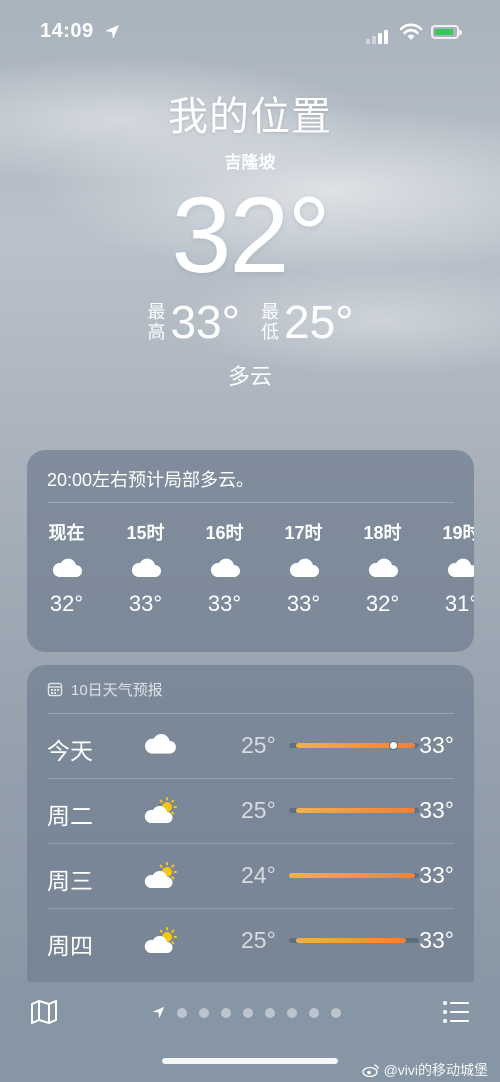  I want to click on day-label: 周四, so click(70, 946).